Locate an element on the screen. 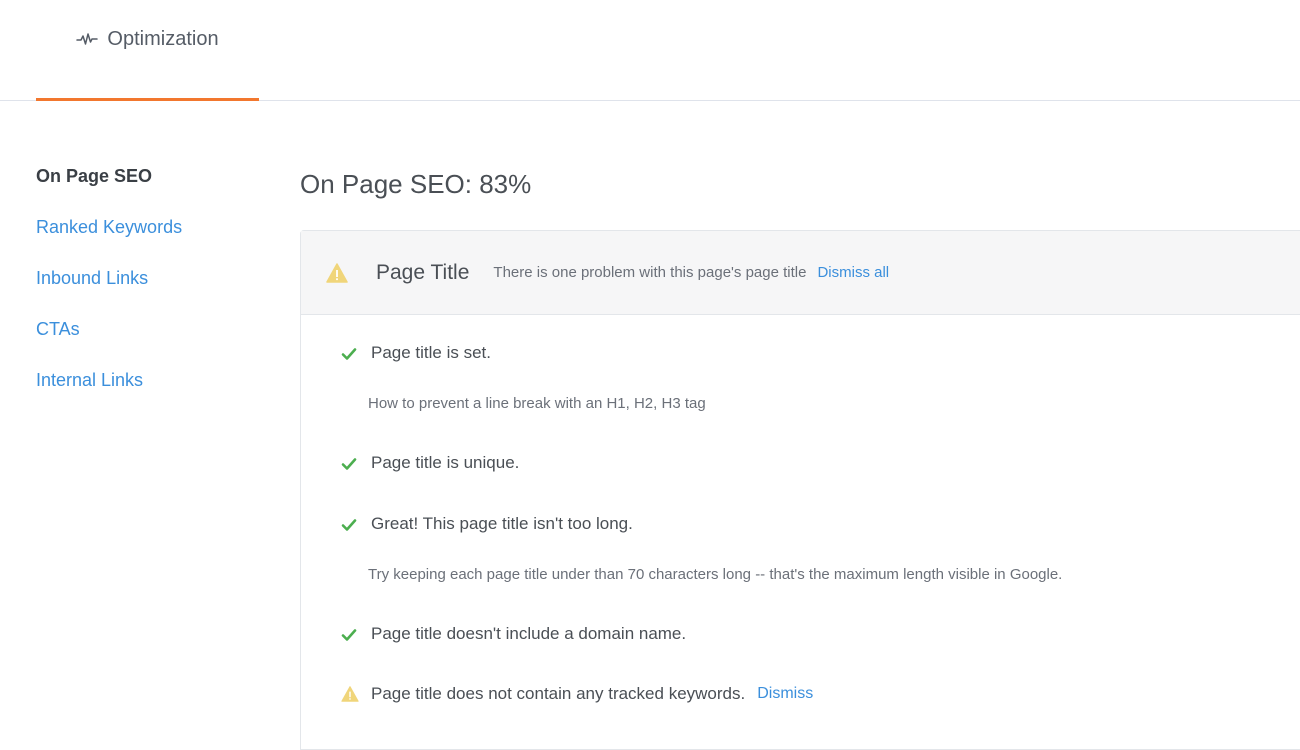 The height and width of the screenshot is (750, 1300). dismiss-all-link: Dismiss all is located at coordinates (853, 272).